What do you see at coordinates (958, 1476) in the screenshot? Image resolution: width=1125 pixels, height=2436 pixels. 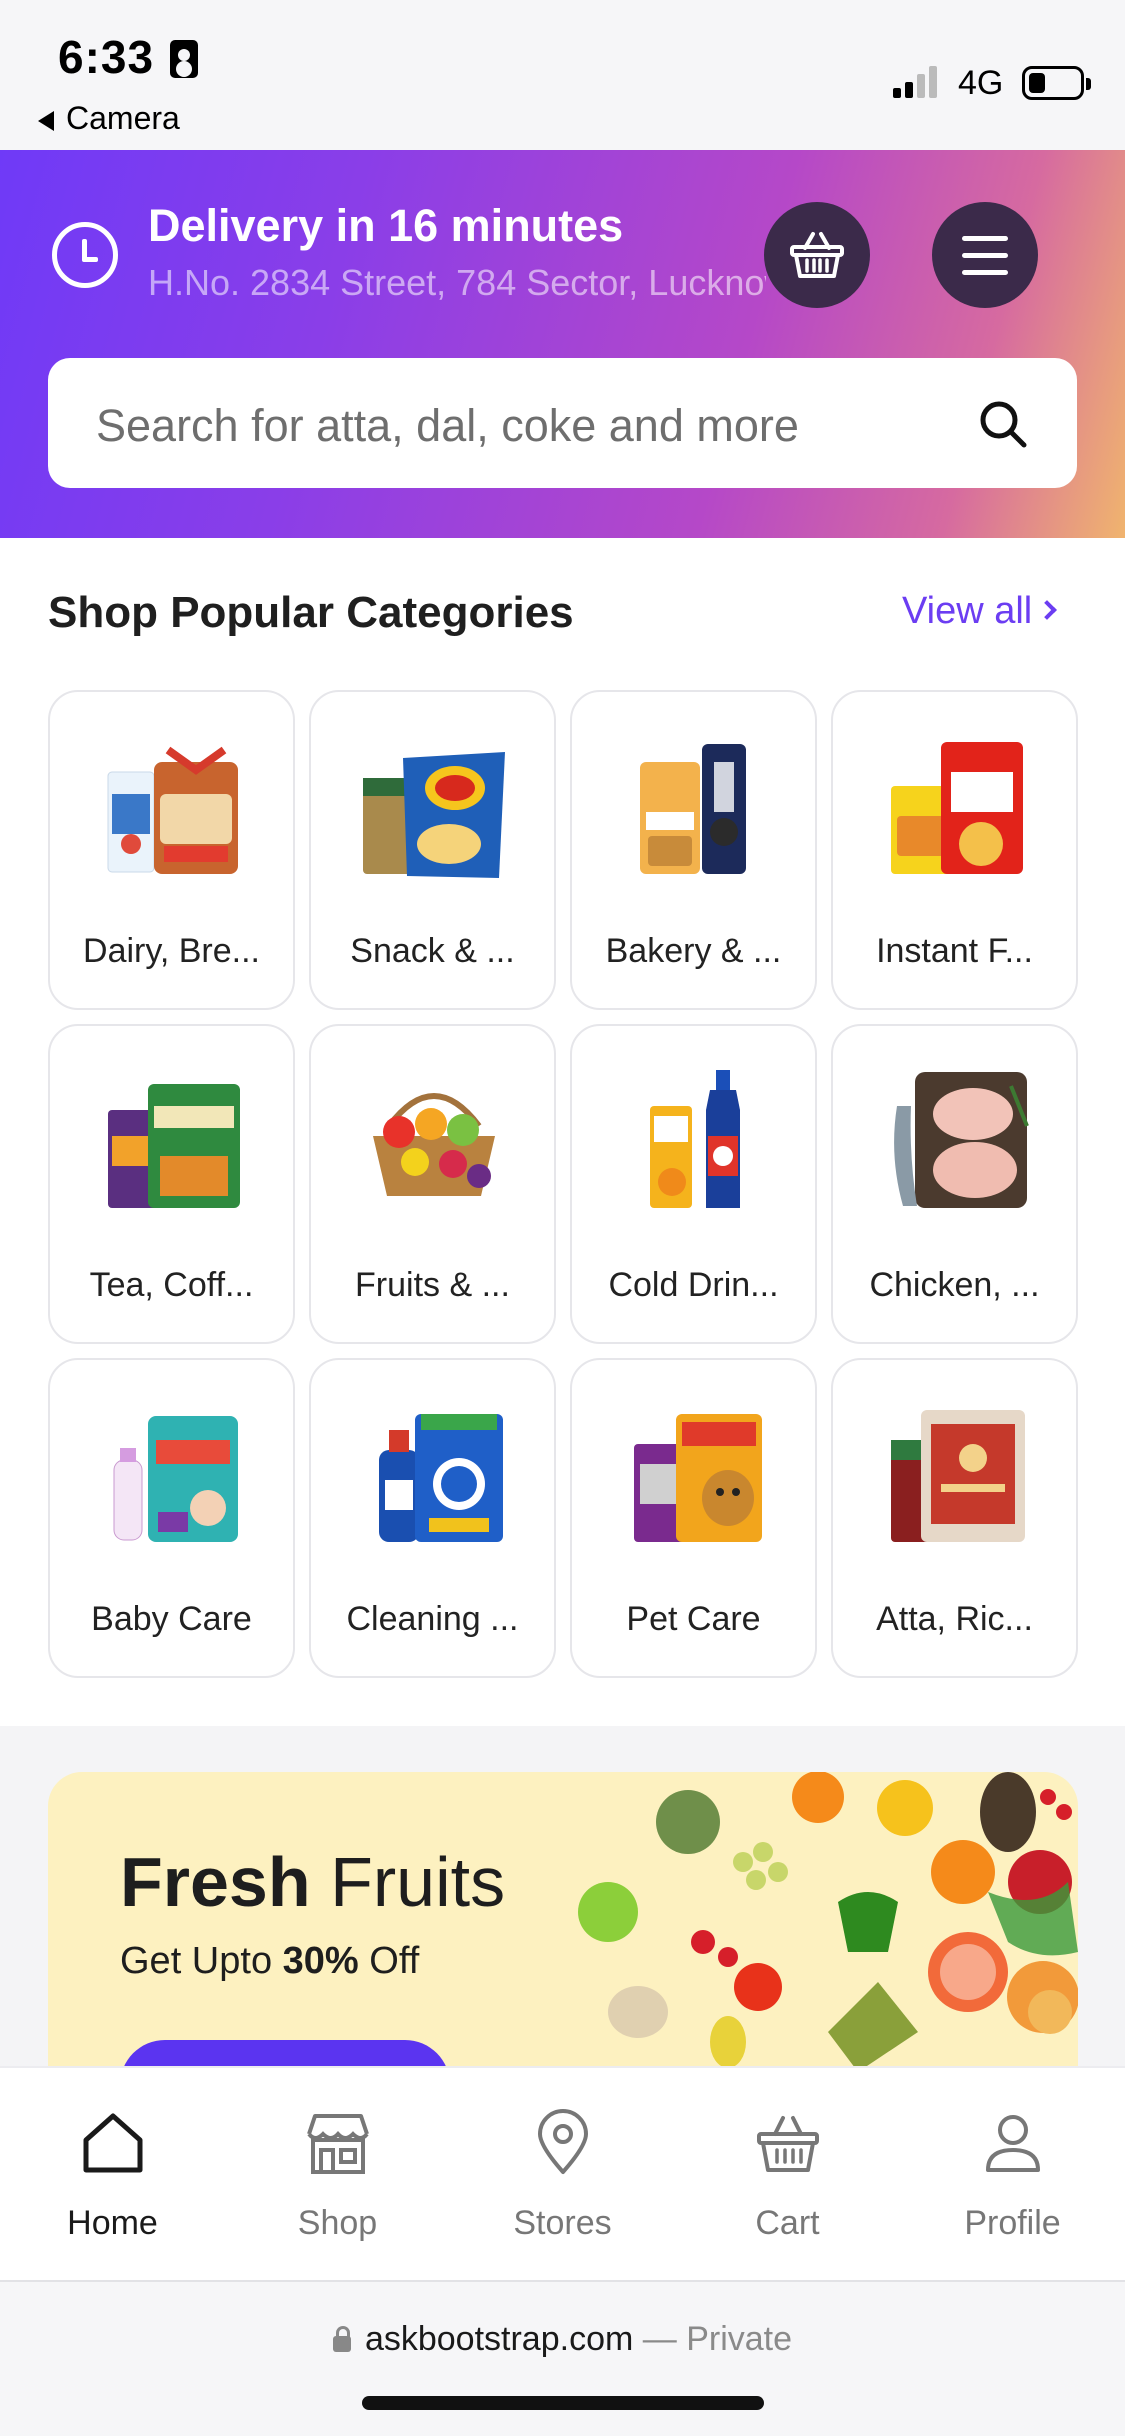 I see `atta-rice-icon` at bounding box center [958, 1476].